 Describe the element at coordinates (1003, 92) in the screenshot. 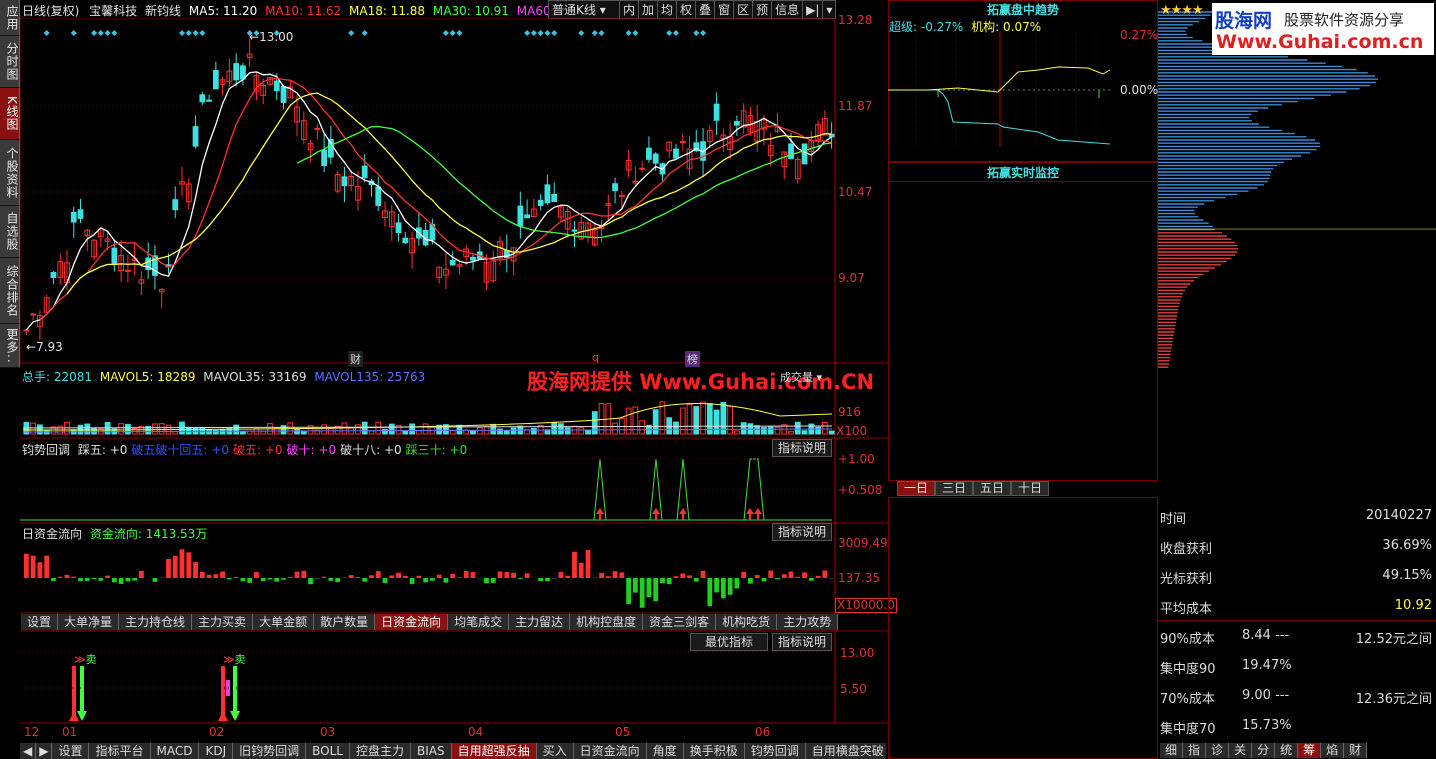

I see `intraday-chart` at that location.